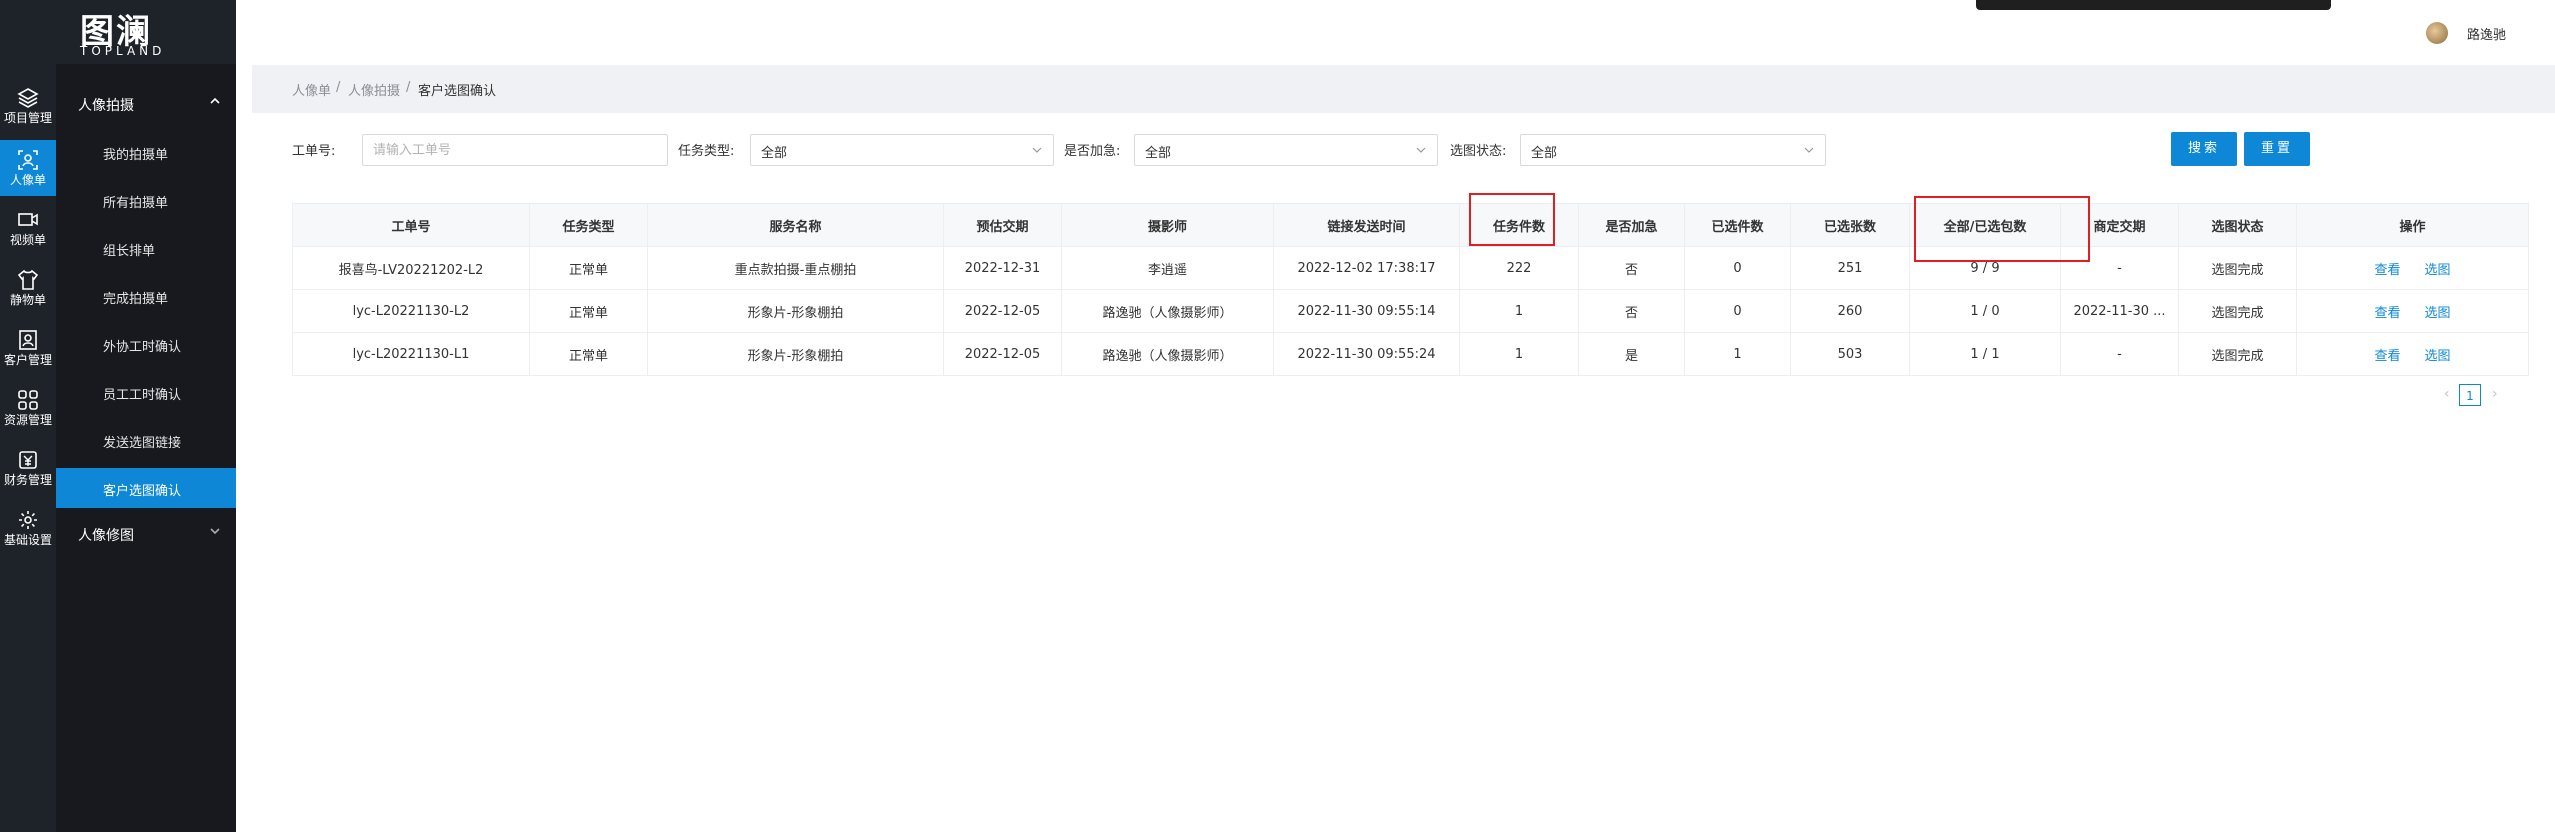 This screenshot has height=832, width=2555. Describe the element at coordinates (795, 268) in the screenshot. I see `cell-service-name: 重点款拍摄-重点棚拍` at that location.